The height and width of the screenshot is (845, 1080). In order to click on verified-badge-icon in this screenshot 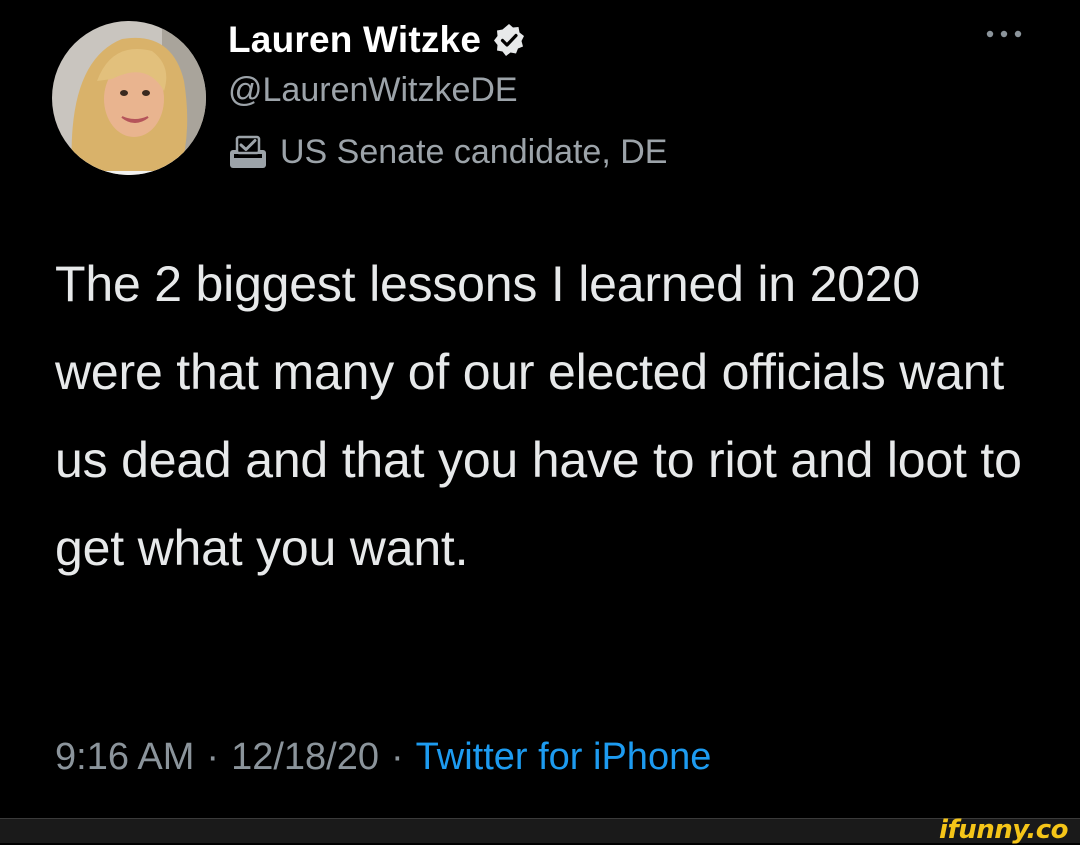, I will do `click(509, 40)`.